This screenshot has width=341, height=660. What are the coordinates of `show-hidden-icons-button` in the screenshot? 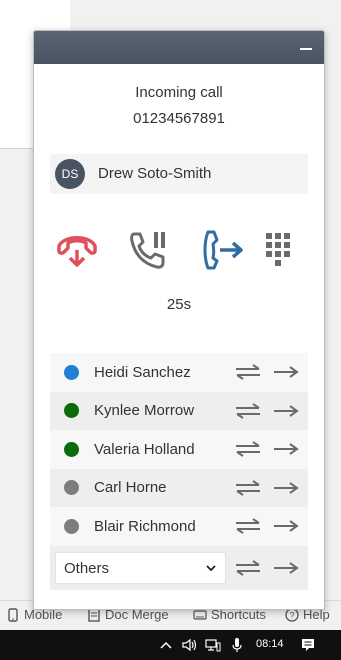 It's located at (166, 645).